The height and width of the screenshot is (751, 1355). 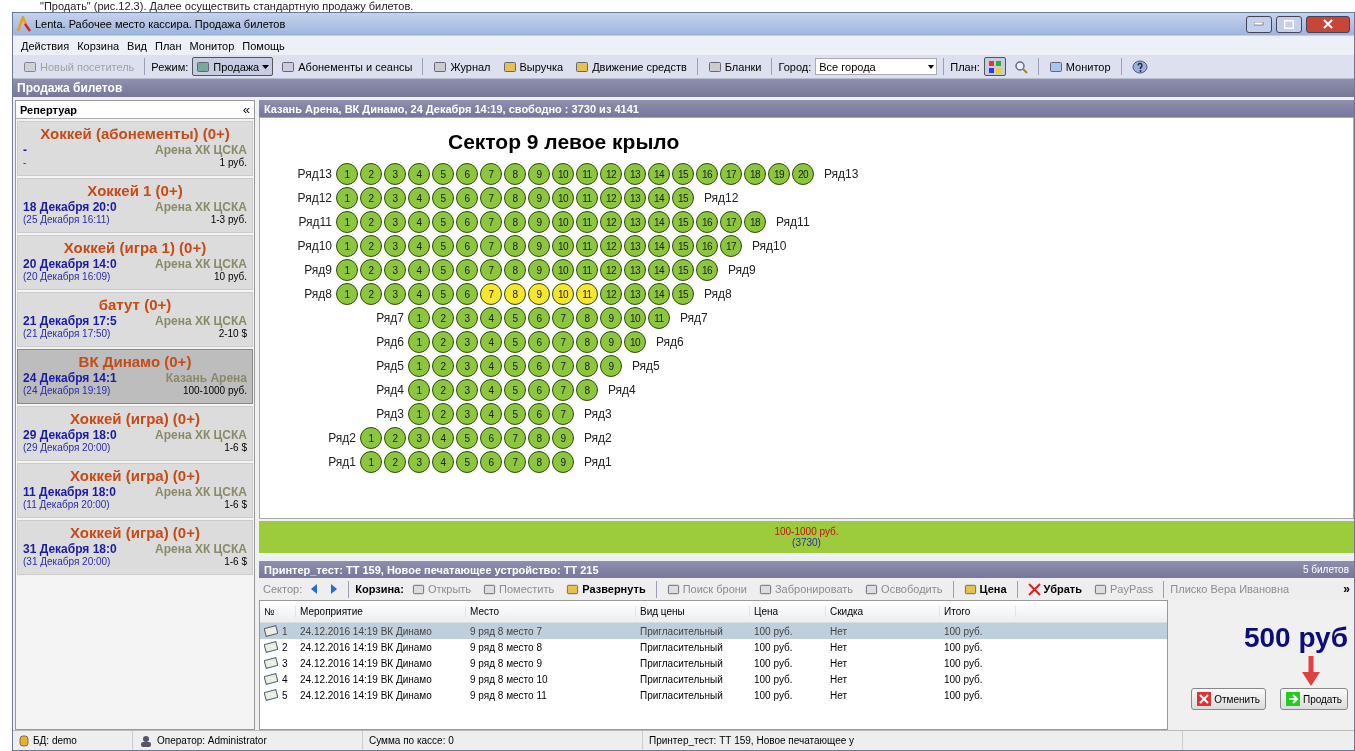 What do you see at coordinates (1054, 589) in the screenshot?
I see `toolbar-button: Убрать` at bounding box center [1054, 589].